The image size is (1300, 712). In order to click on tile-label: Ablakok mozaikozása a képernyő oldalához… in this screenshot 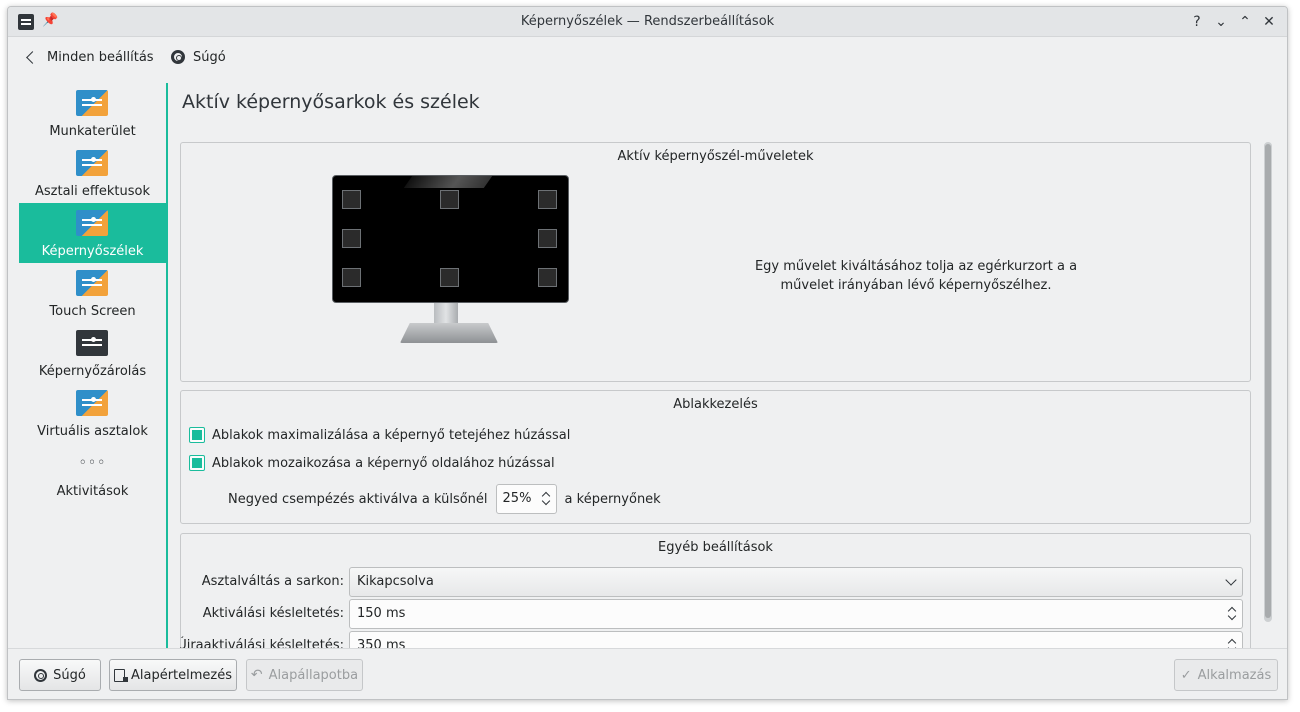, I will do `click(383, 463)`.